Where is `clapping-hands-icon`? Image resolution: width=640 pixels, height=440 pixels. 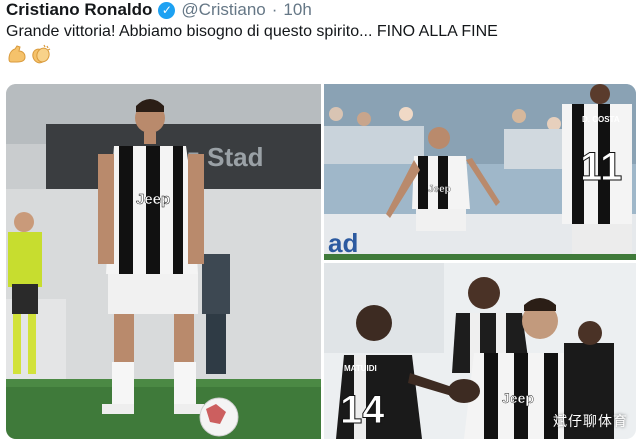
clapping-hands-icon is located at coordinates (41, 54).